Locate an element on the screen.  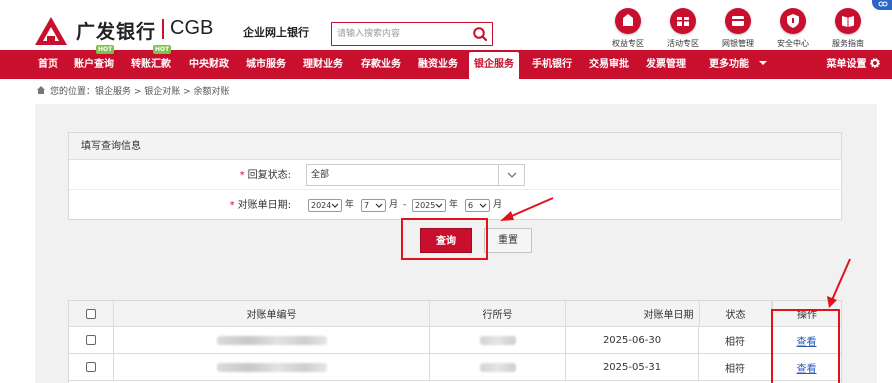
quick-link-activities: 活动专区 is located at coordinates (683, 29).